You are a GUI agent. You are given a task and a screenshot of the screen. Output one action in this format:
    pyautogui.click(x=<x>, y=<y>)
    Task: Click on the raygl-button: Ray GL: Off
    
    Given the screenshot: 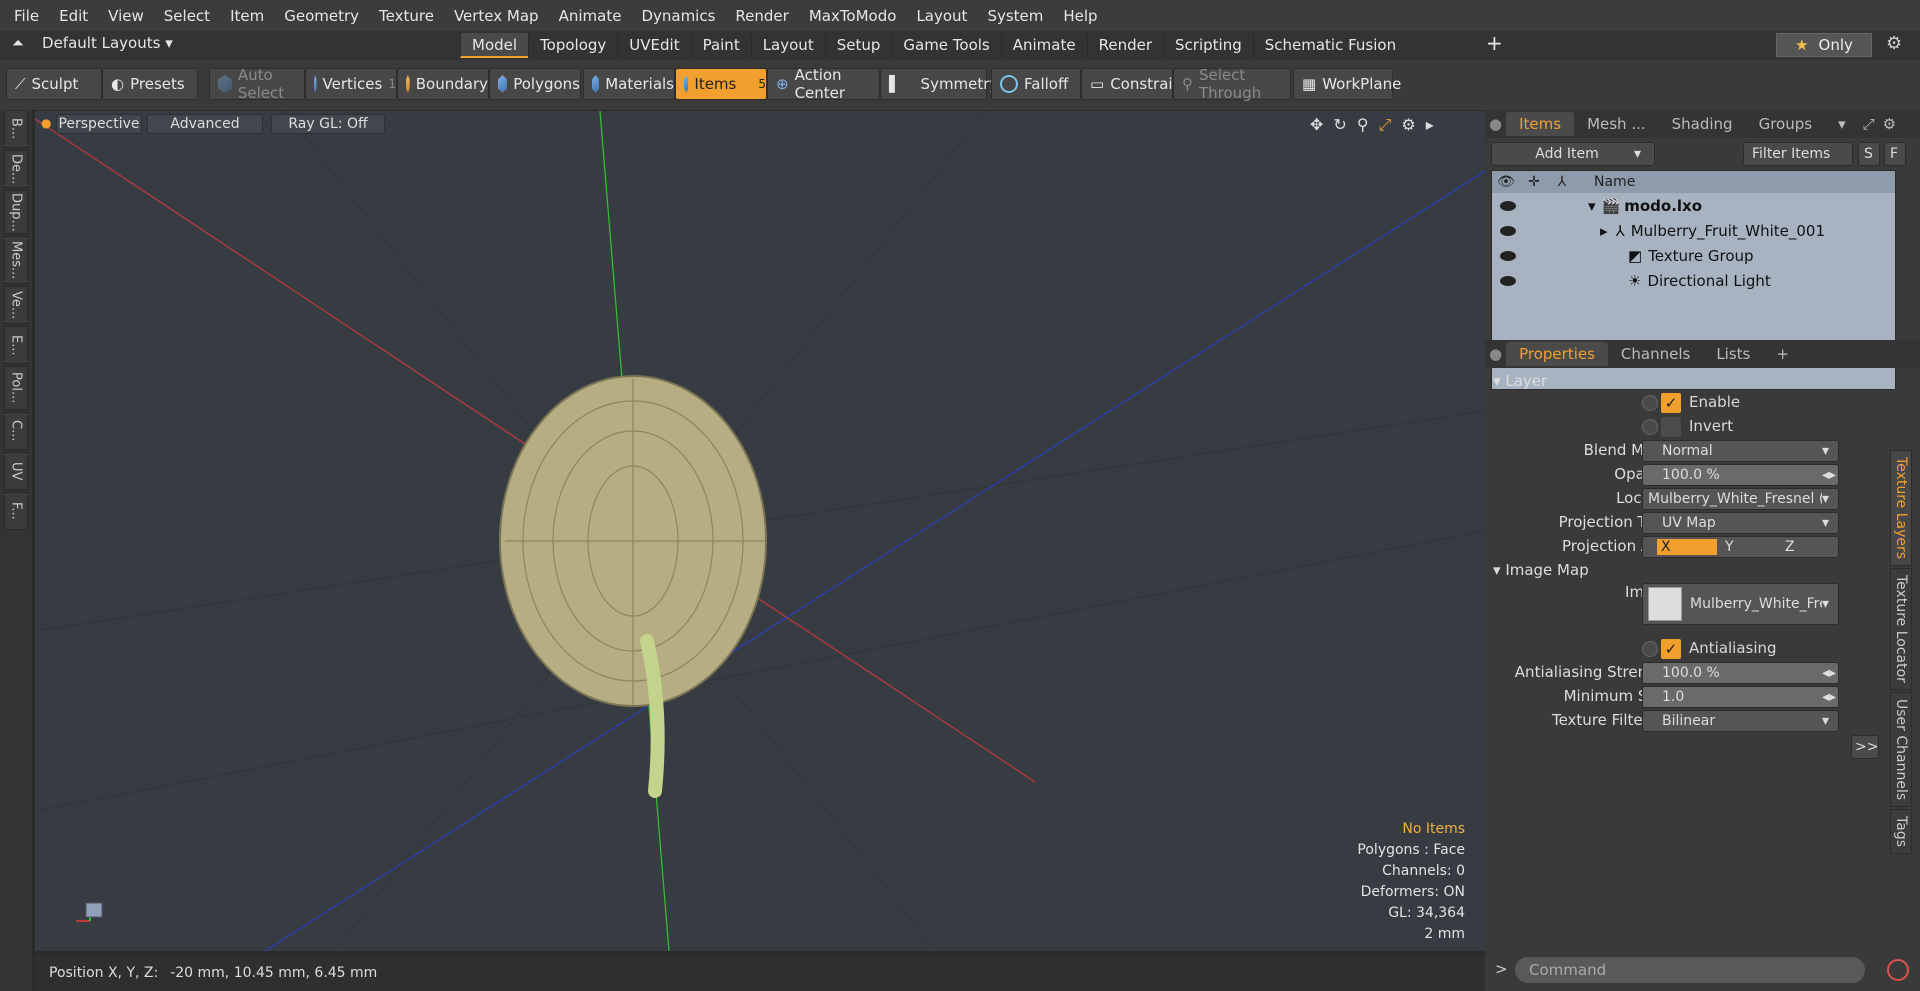 What is the action you would take?
    pyautogui.click(x=328, y=124)
    